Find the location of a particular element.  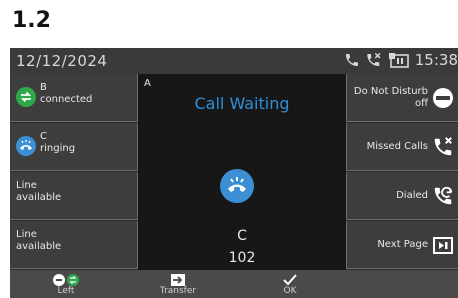

next-page-key: Next Page is located at coordinates (402, 245).